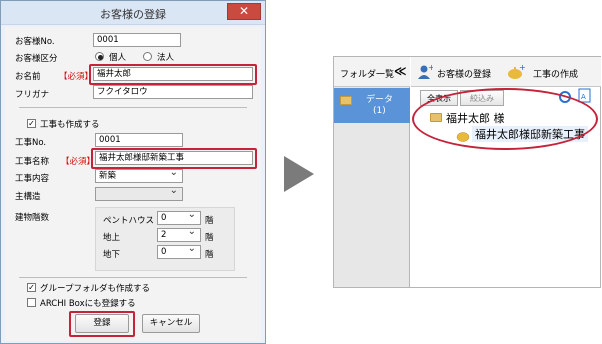 The width and height of the screenshot is (602, 344). I want to click on work-name-label: 工事名称, so click(32, 162).